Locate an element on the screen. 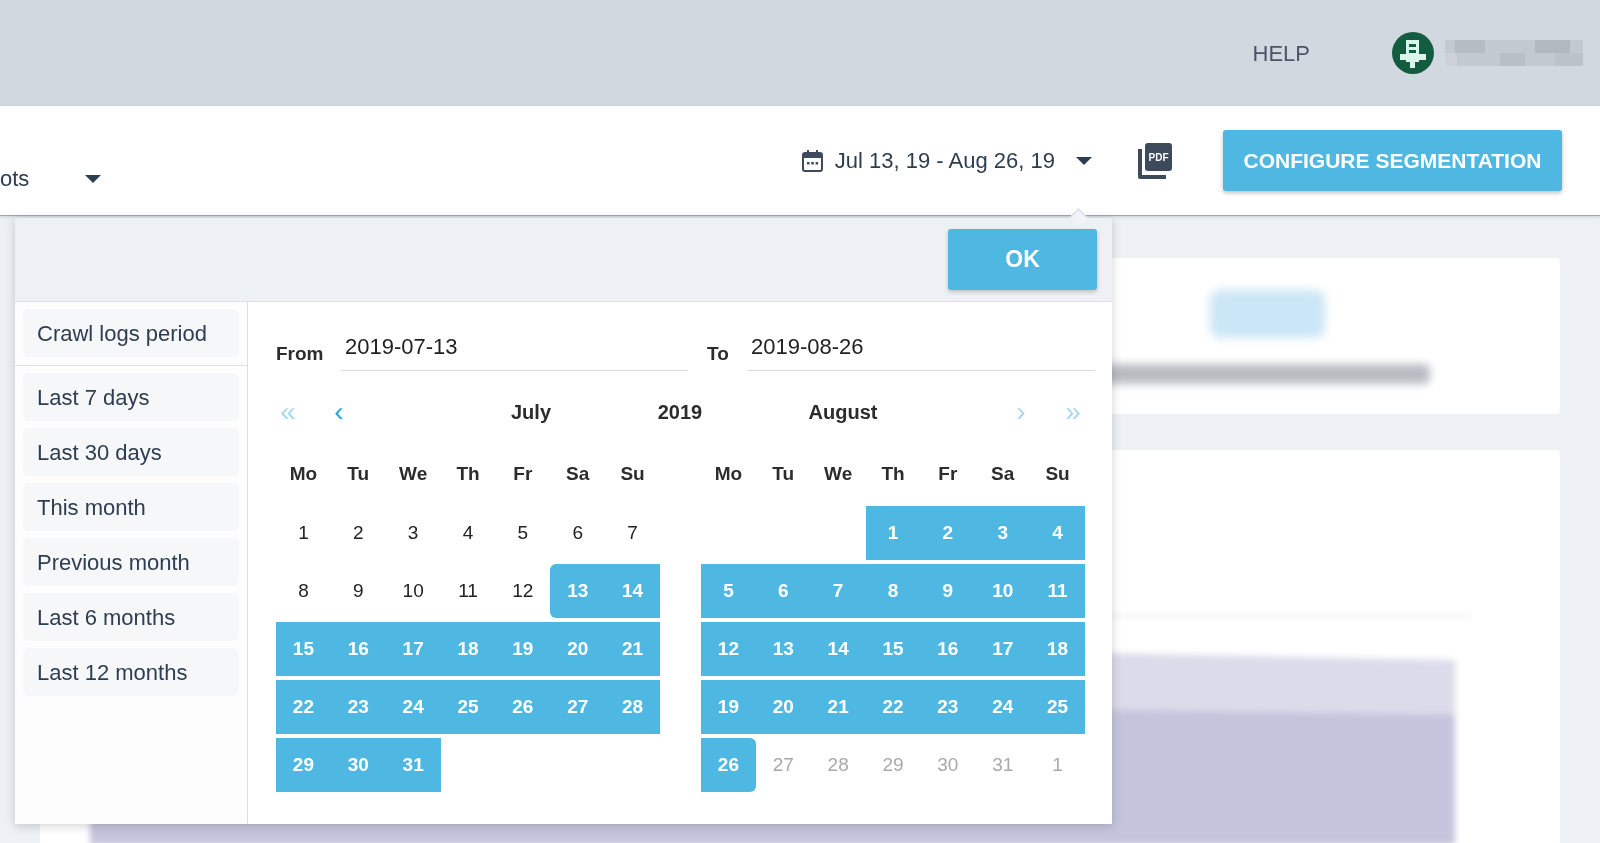 This screenshot has width=1600, height=843. preset-range-item: Previous month is located at coordinates (131, 562).